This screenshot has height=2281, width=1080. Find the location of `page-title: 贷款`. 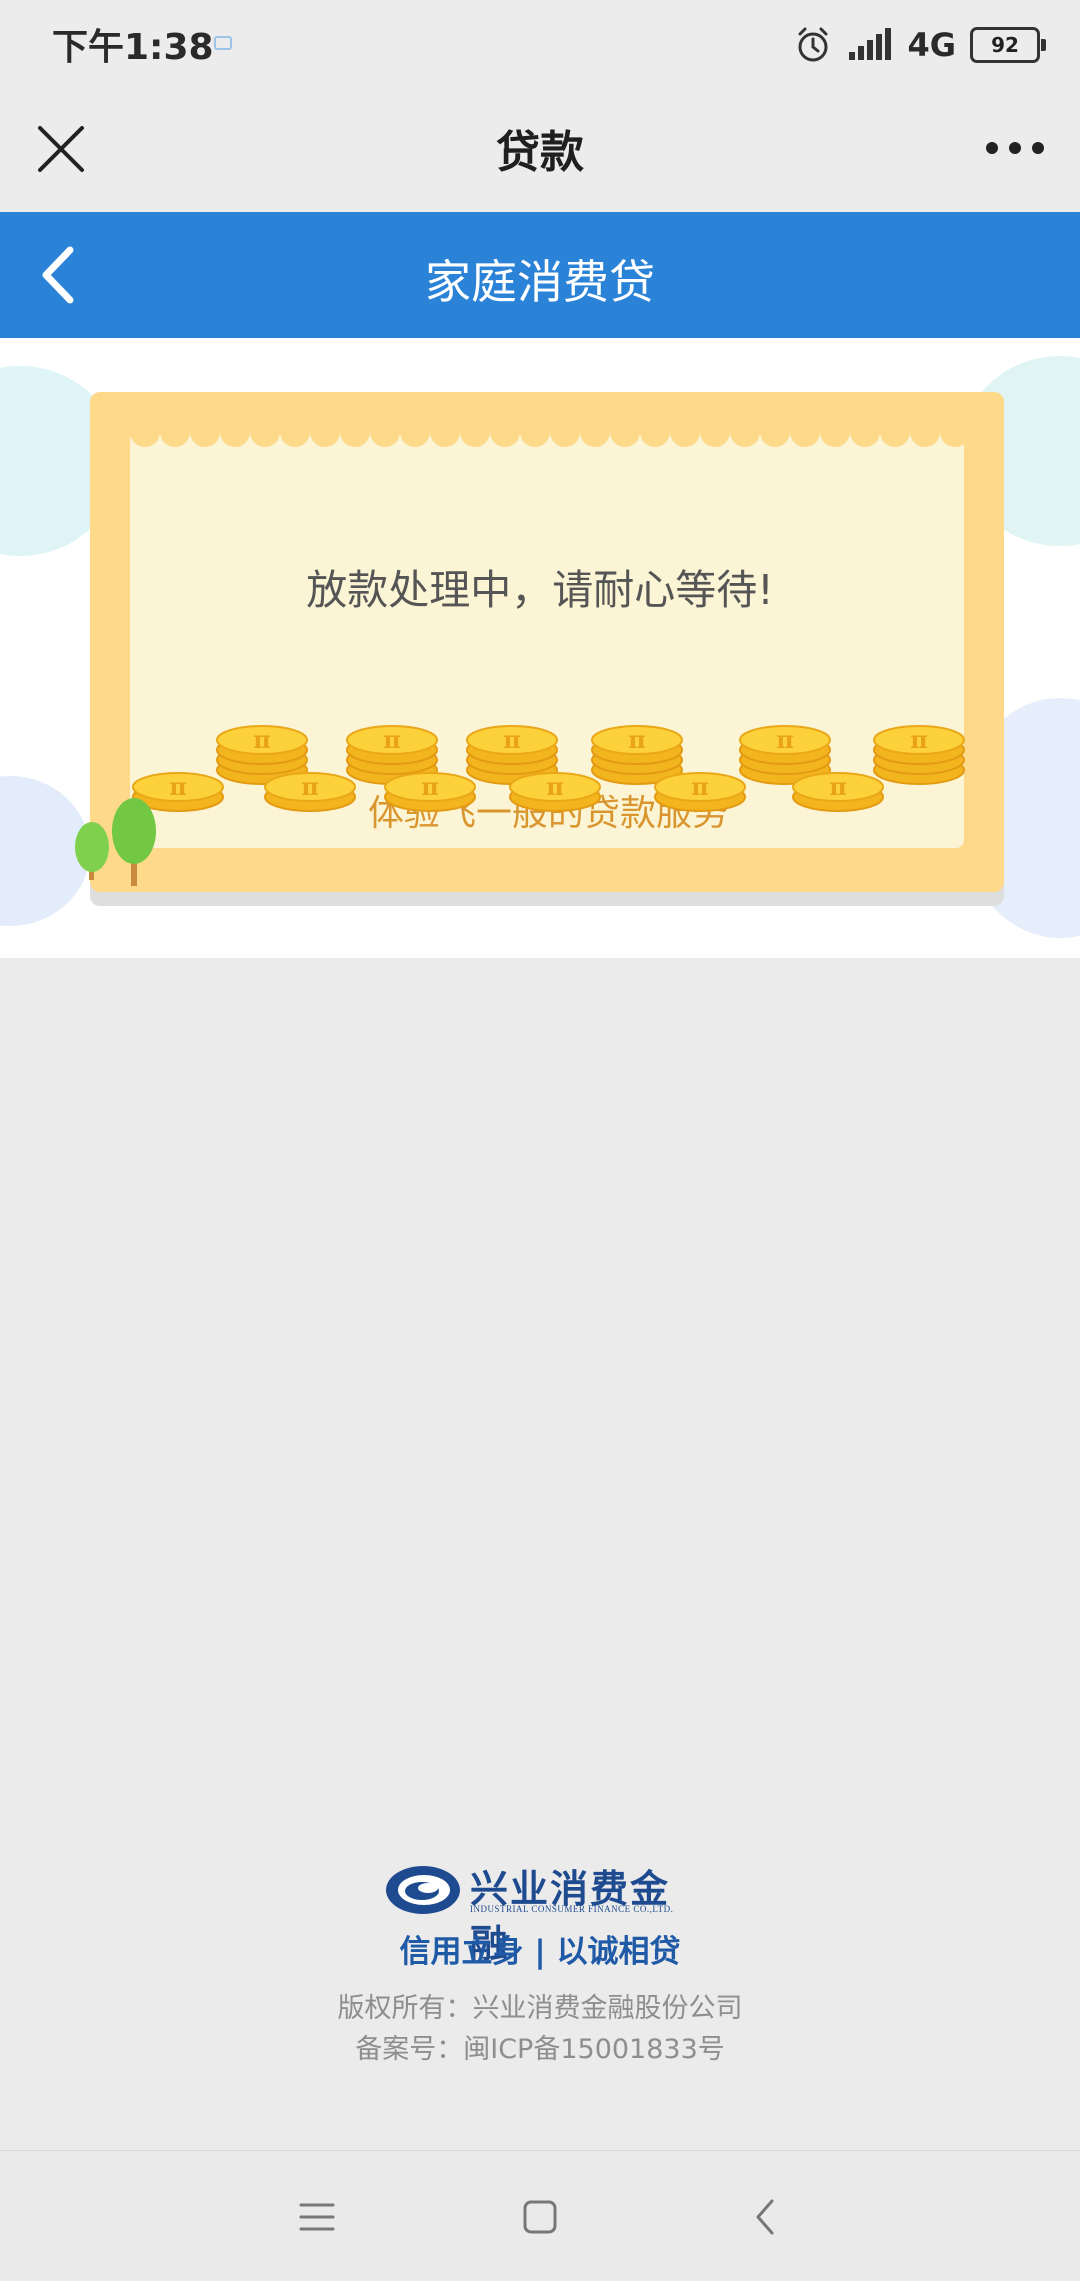

page-title: 贷款 is located at coordinates (540, 152).